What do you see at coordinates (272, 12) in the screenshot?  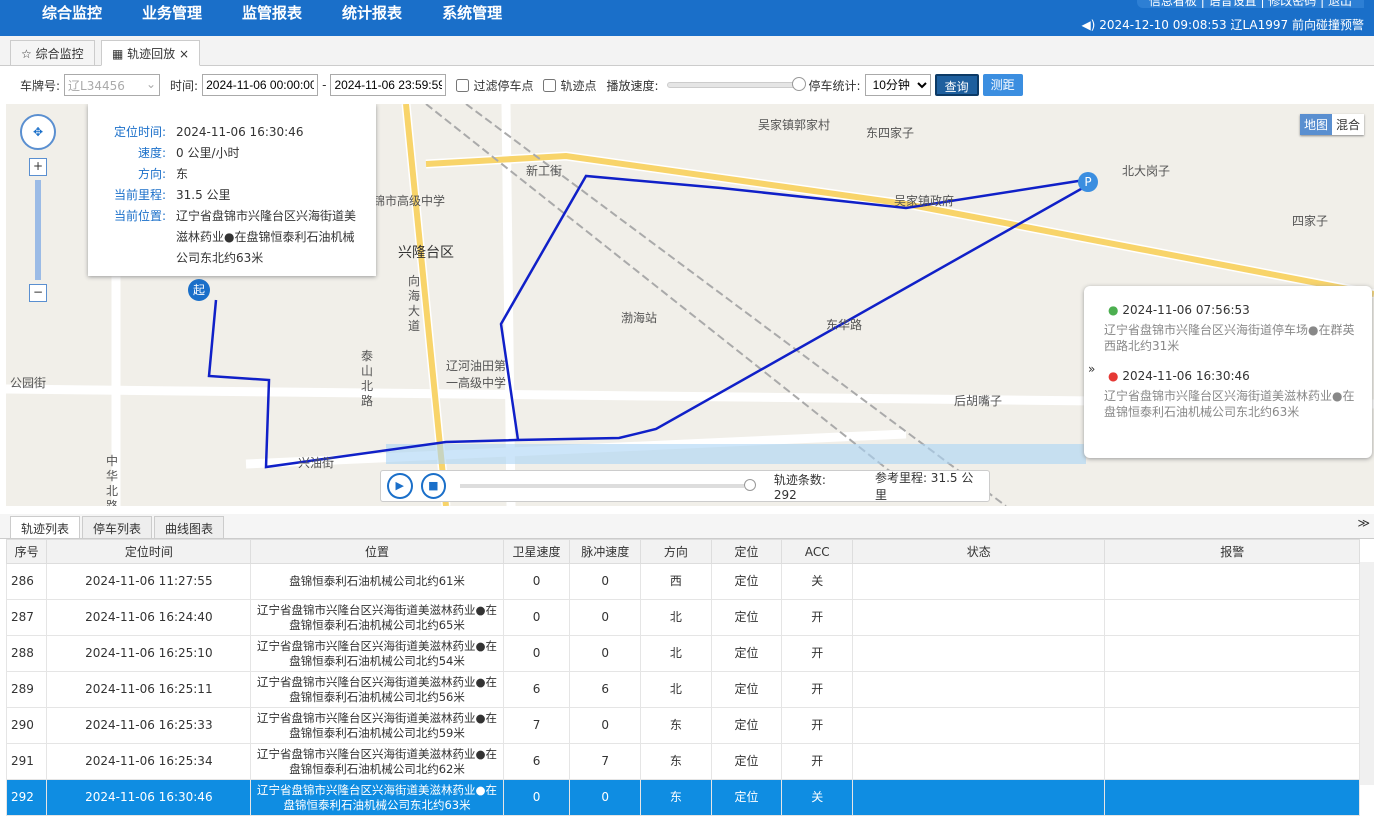 I see `nav-item: 监管报表` at bounding box center [272, 12].